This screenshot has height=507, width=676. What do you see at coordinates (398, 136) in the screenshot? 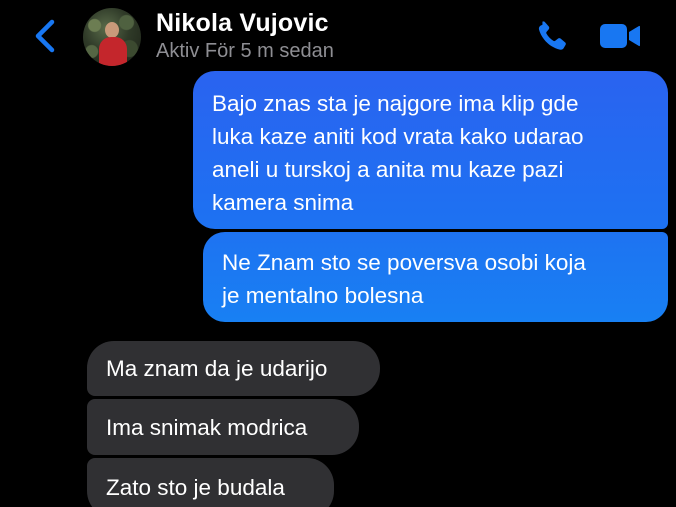
I see `message-line: luka kaze aniti kod vrata kako udarao` at bounding box center [398, 136].